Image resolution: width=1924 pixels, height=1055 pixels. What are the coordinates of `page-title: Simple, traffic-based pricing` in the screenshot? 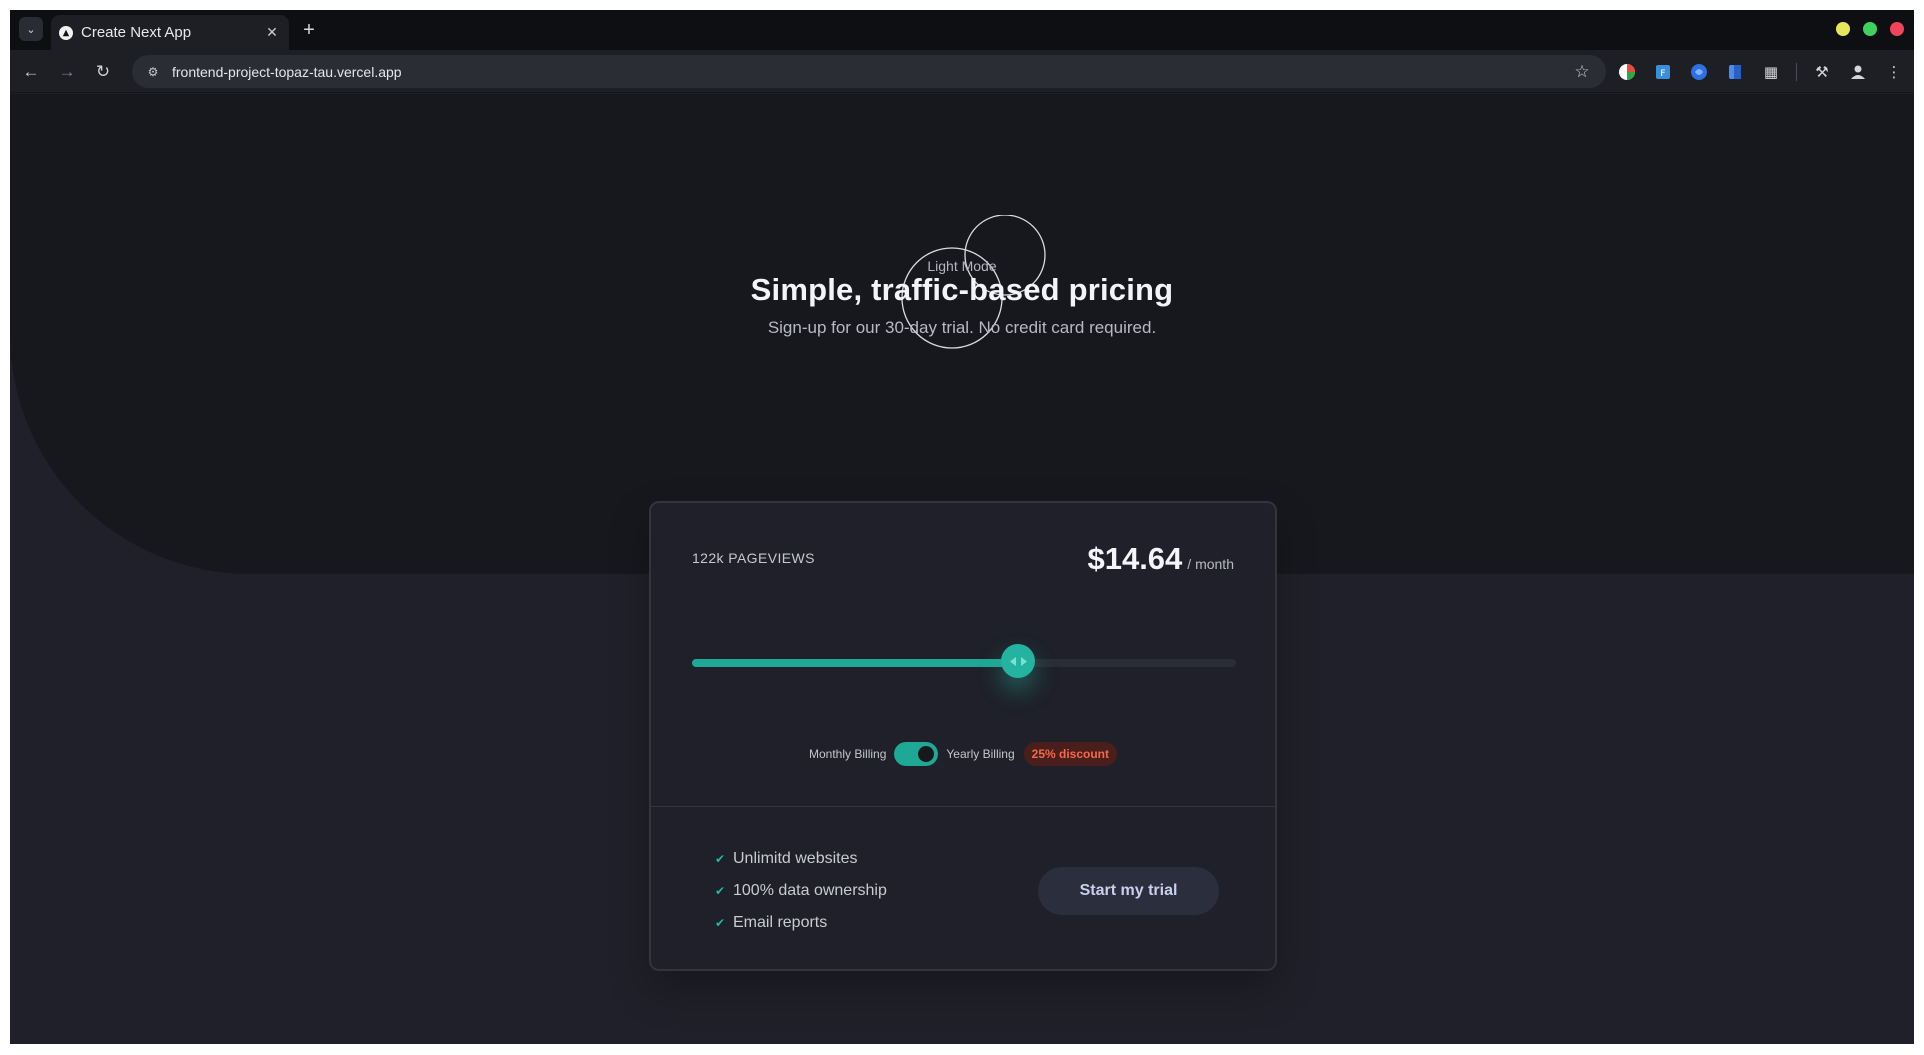 It's located at (962, 289).